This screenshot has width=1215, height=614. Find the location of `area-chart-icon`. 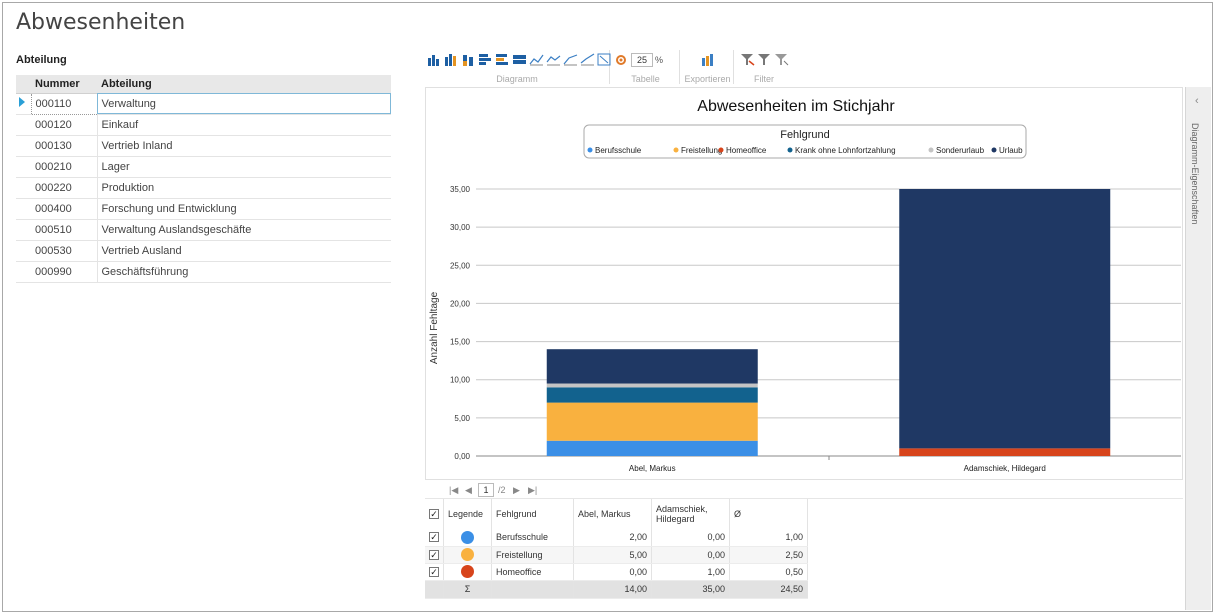

area-chart-icon is located at coordinates (570, 59).